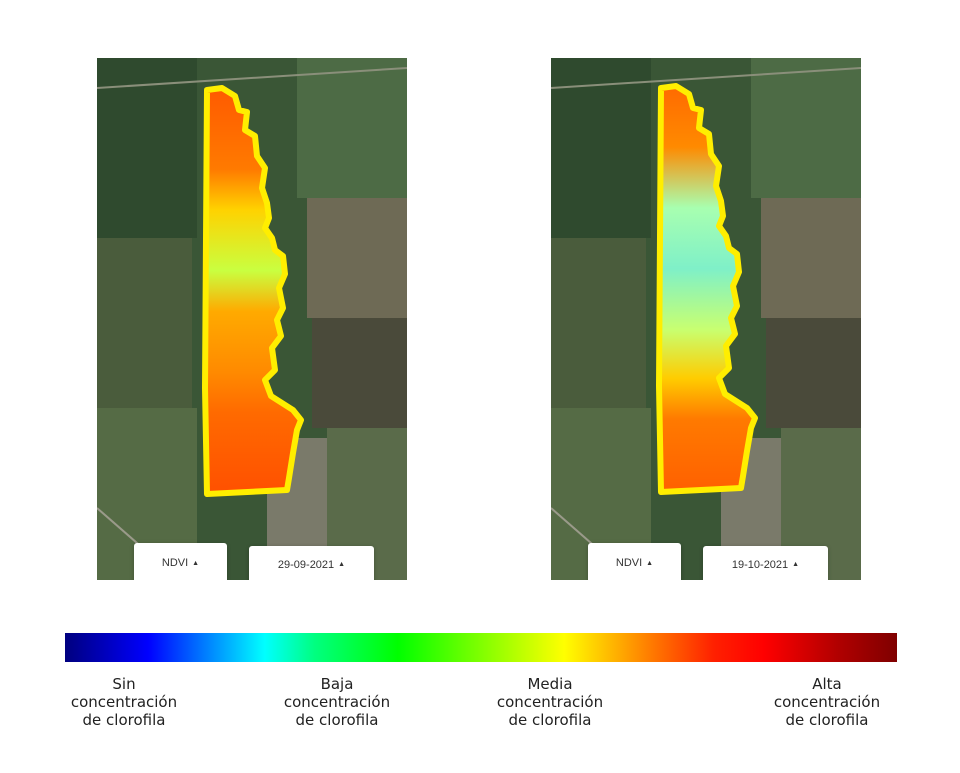 This screenshot has height=773, width=960. Describe the element at coordinates (124, 702) in the screenshot. I see `legend-label-none: Sin concentración de clorofila` at that location.